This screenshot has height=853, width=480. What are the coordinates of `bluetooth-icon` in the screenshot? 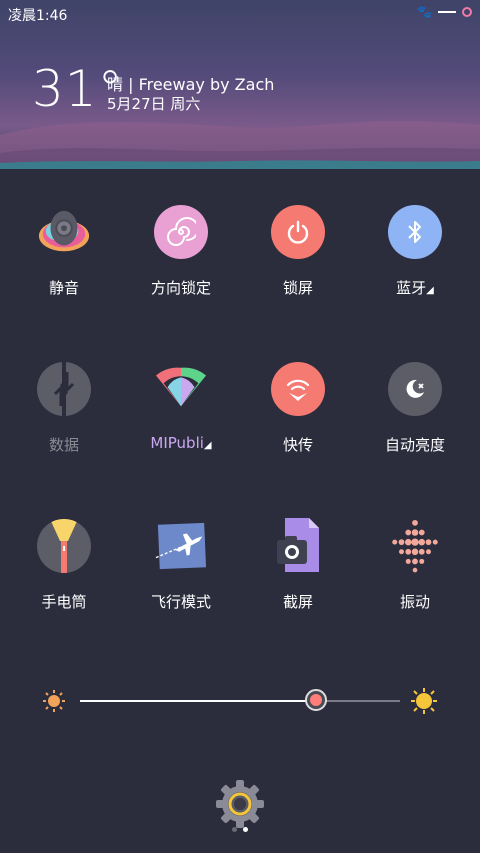 It's located at (415, 232).